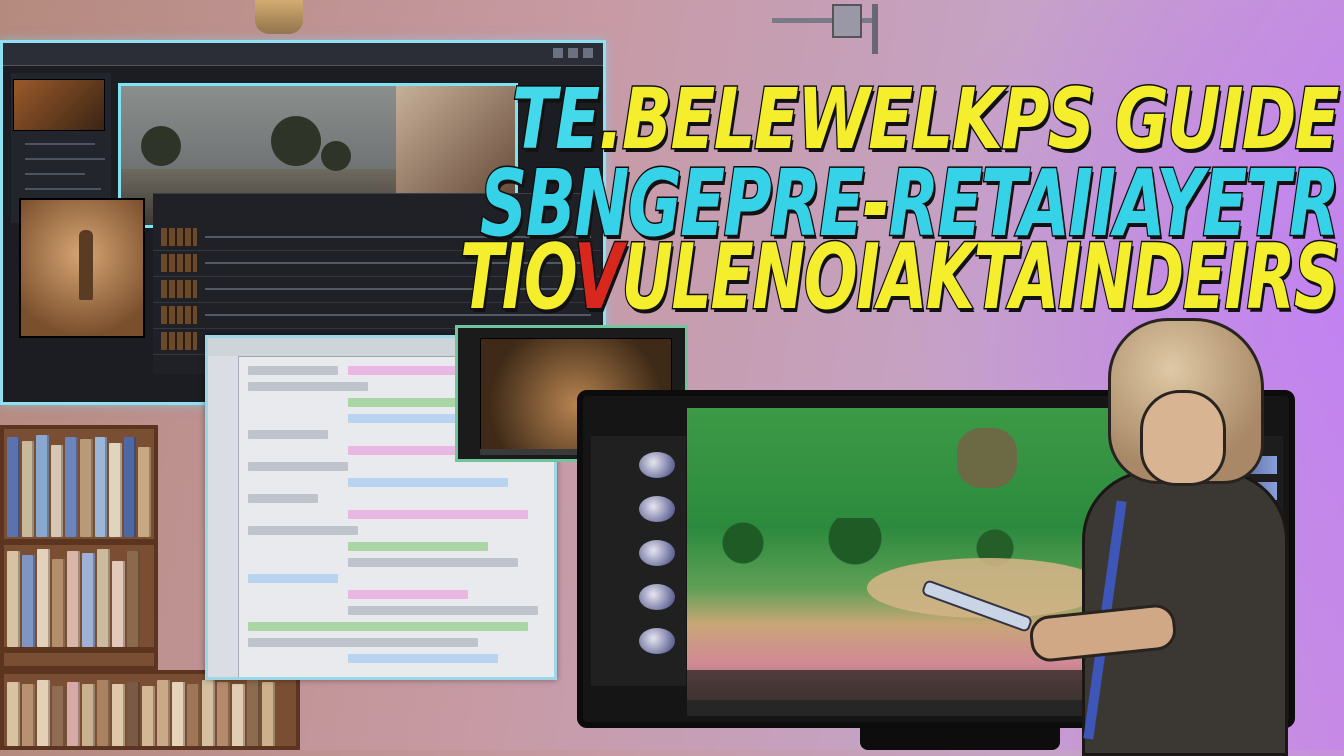 The height and width of the screenshot is (756, 1344). I want to click on minimize-icon, so click(558, 53).